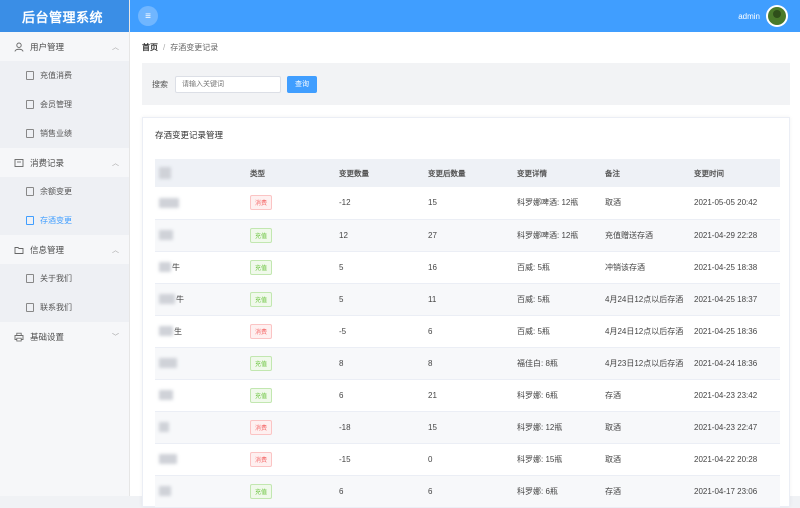 The height and width of the screenshot is (508, 800). What do you see at coordinates (189, 135) in the screenshot?
I see `card-title: 存酒变更记录管理` at bounding box center [189, 135].